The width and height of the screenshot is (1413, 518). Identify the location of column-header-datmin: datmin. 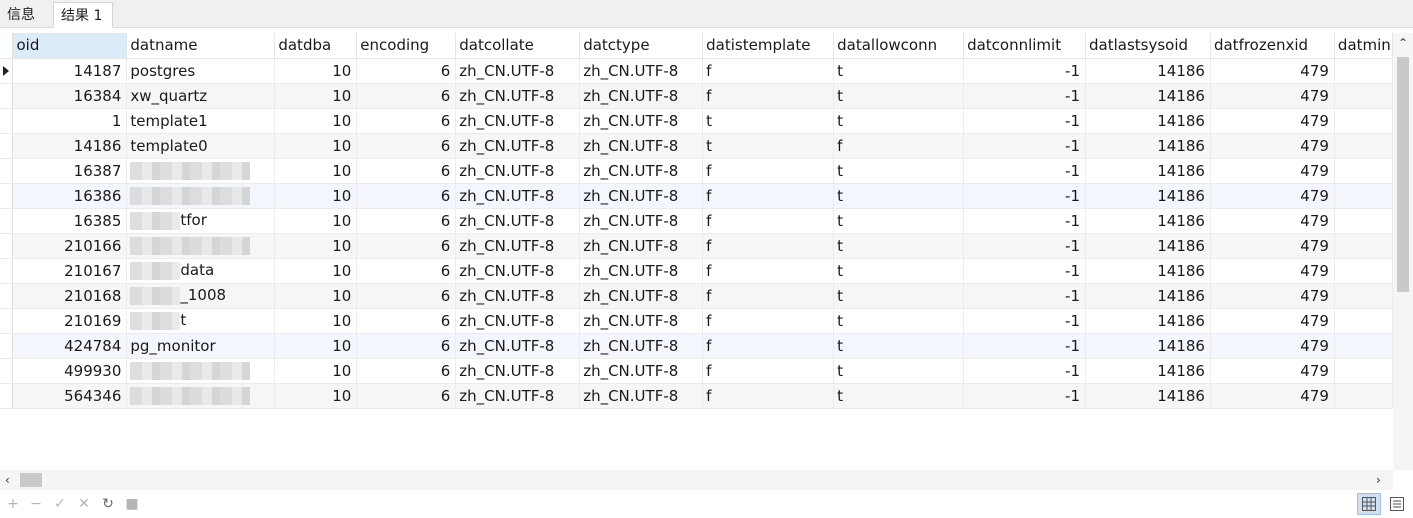
(1363, 46).